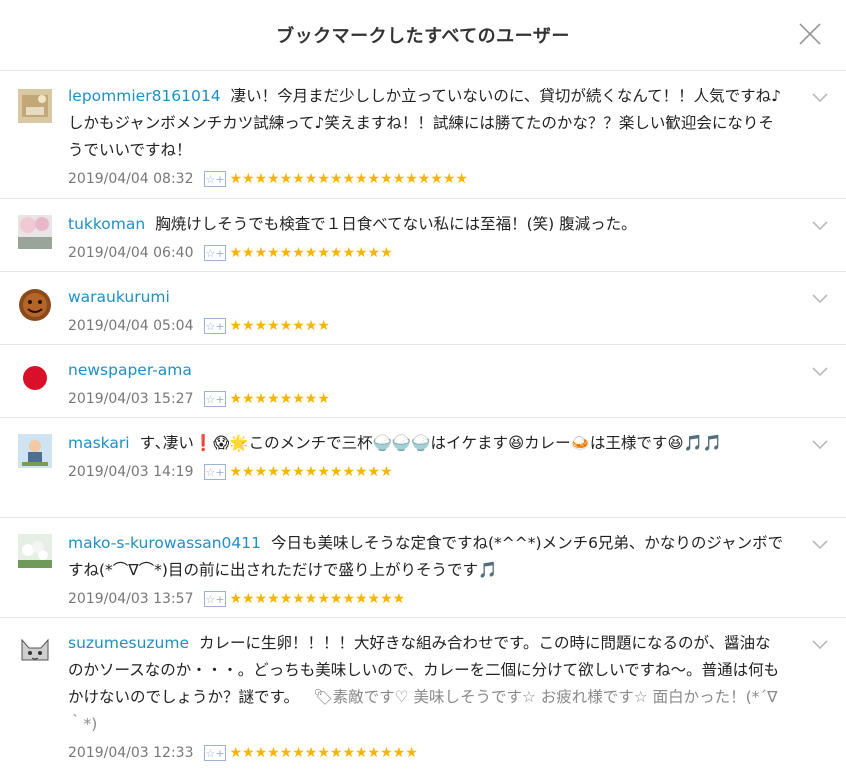 Image resolution: width=846 pixels, height=773 pixels. I want to click on timestamp: 2019/04/04 08:32, so click(131, 179).